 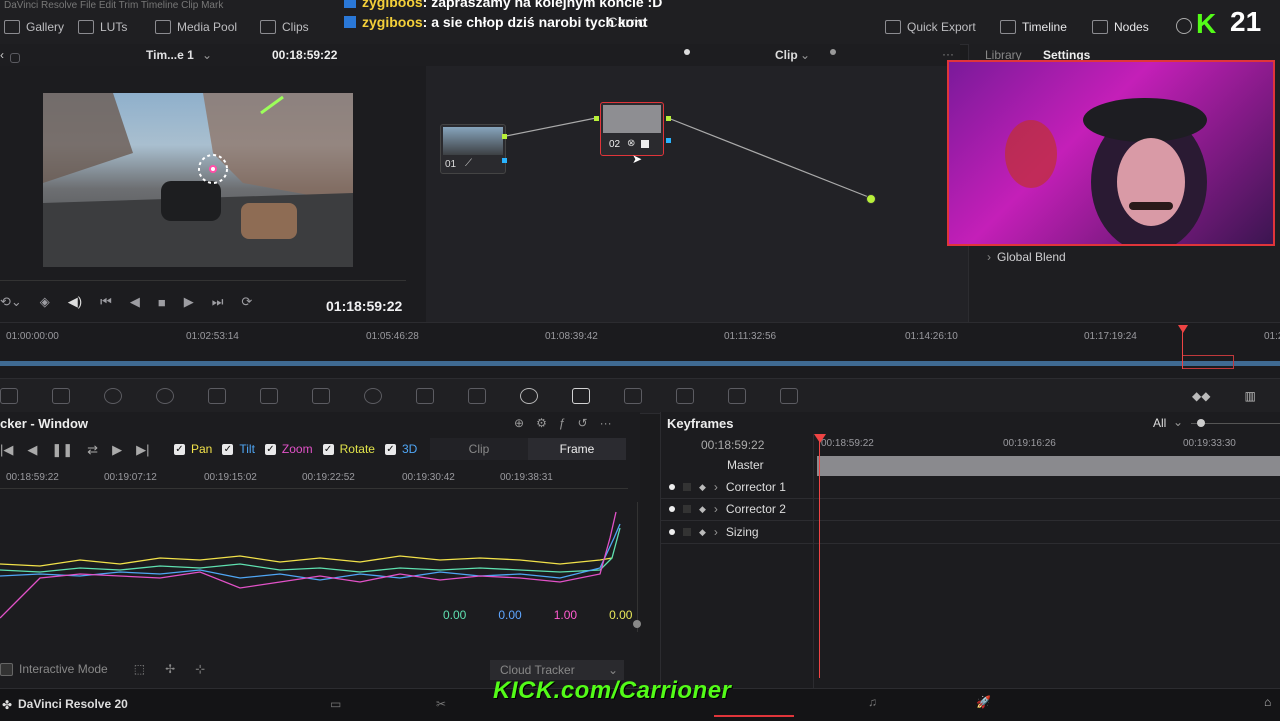 I want to click on loop-icon: ⟳, so click(x=246, y=302).